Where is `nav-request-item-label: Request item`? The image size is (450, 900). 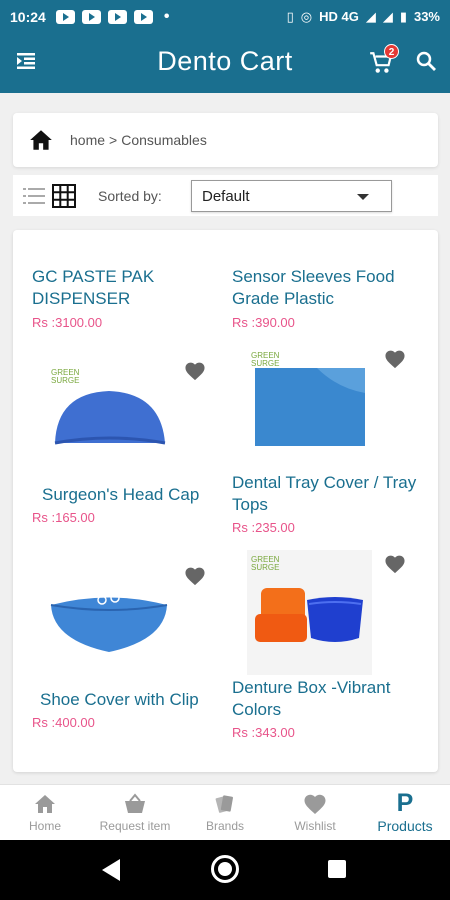 nav-request-item-label: Request item is located at coordinates (135, 826).